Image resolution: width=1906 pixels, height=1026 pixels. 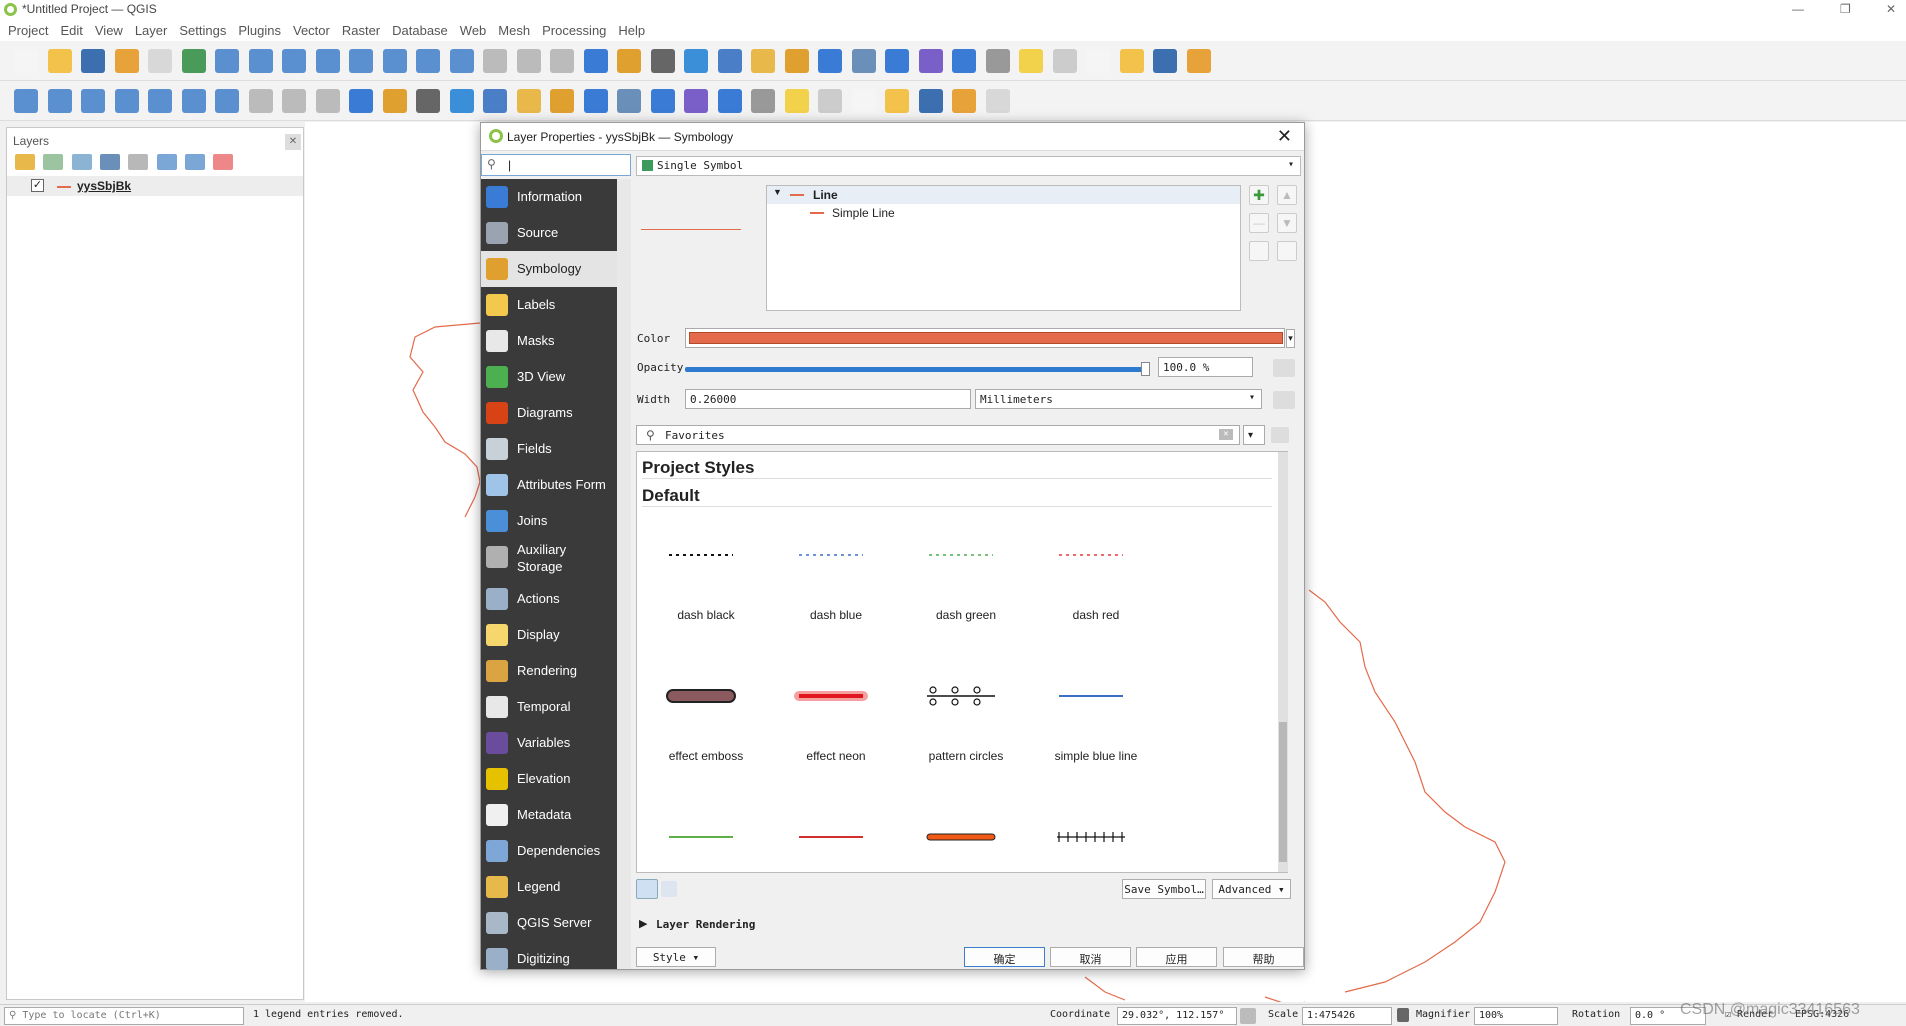 I want to click on apply-button: 应用, so click(x=1176, y=957).